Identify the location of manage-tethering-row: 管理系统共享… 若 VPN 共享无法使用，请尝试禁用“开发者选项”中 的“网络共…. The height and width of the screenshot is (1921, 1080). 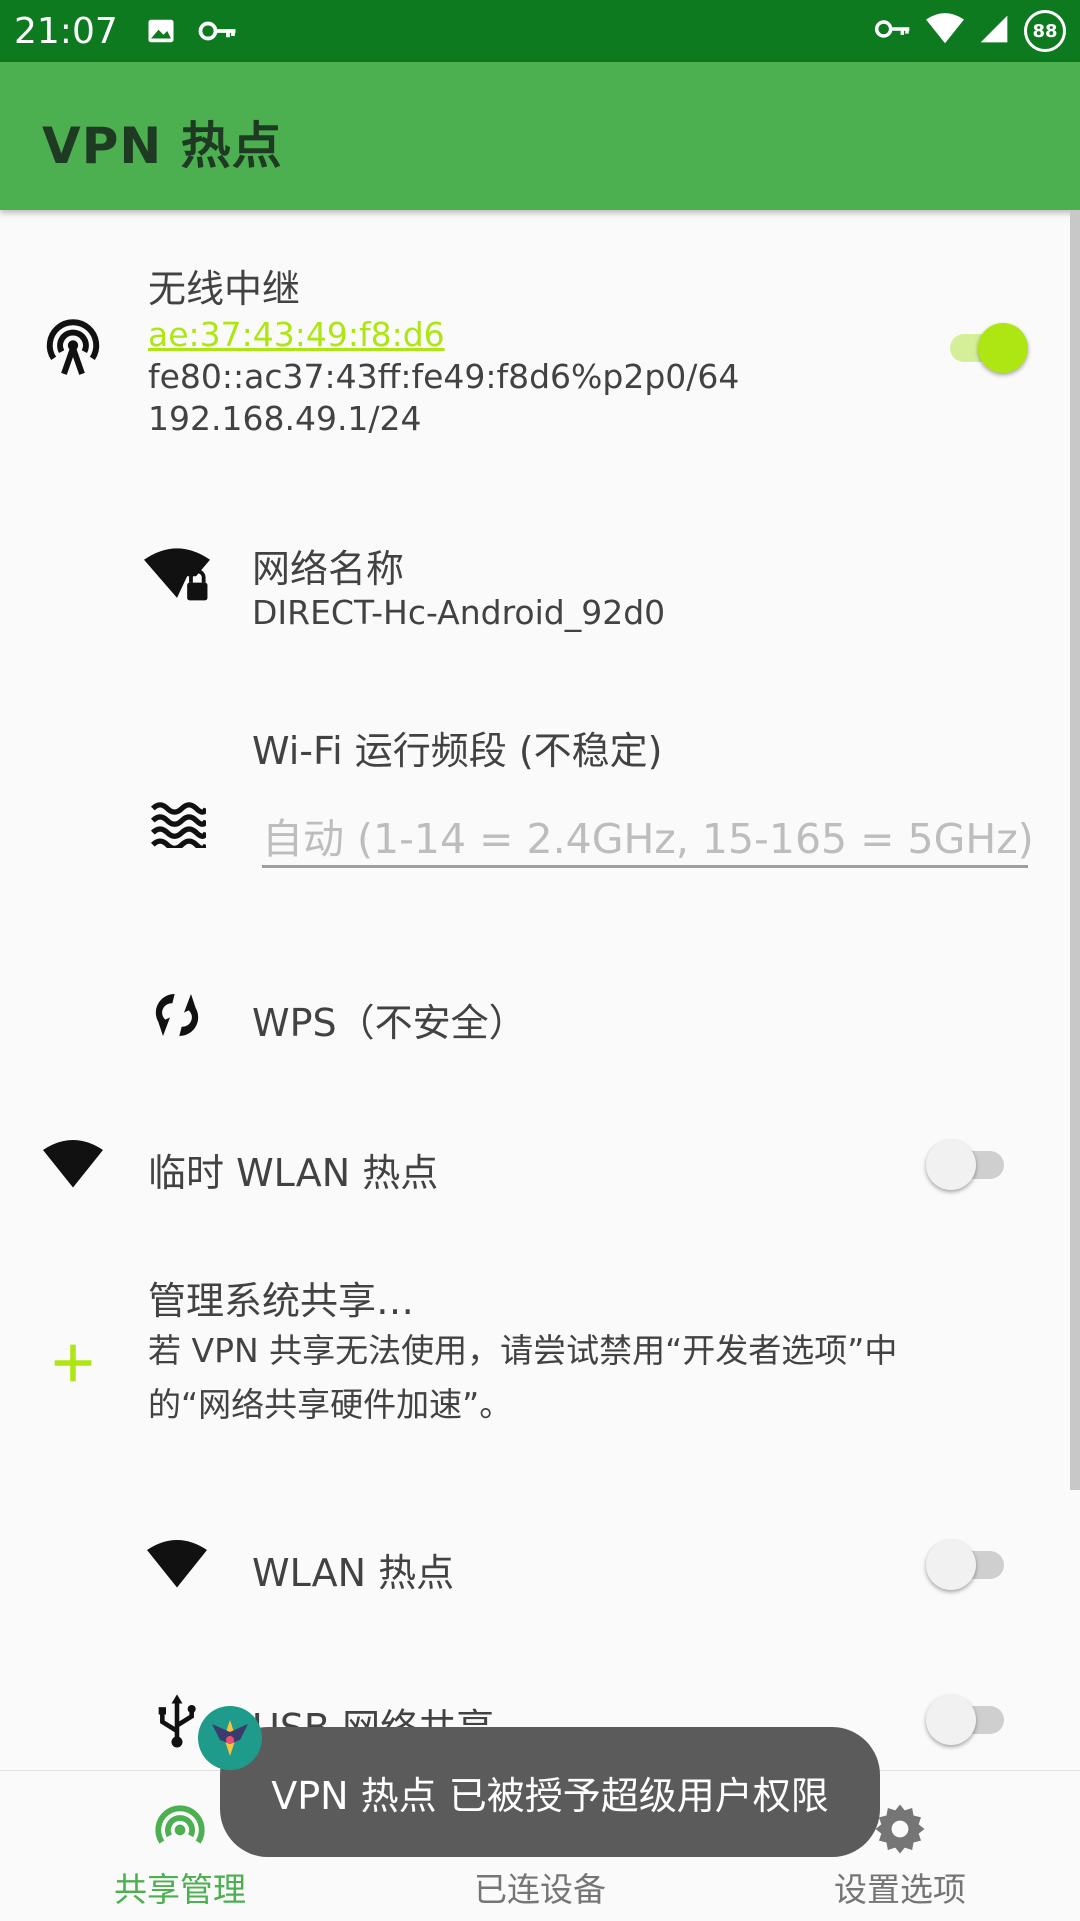
(535, 1365).